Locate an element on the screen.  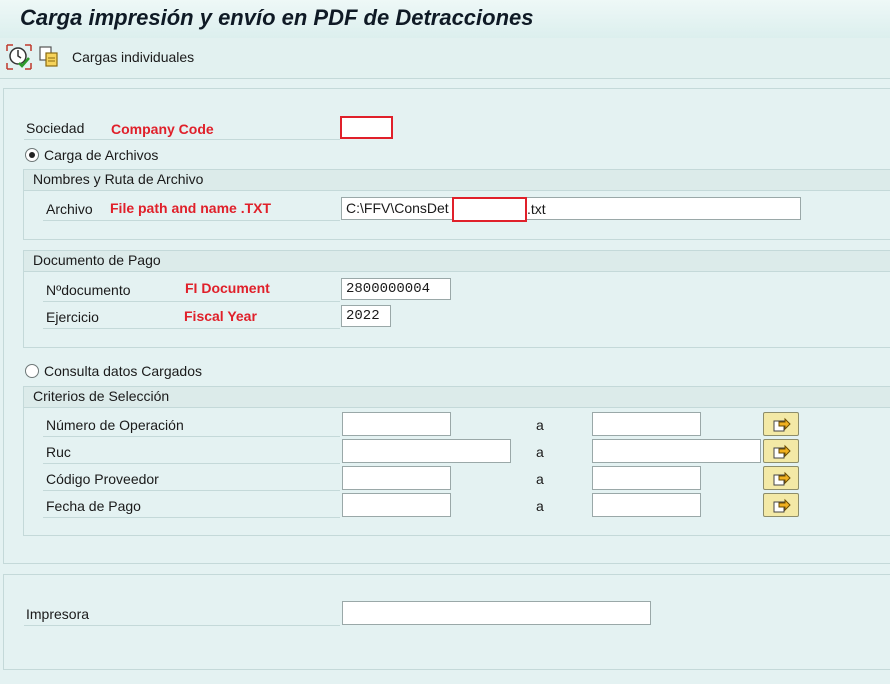
company-code-annotation: Company Code is located at coordinates (162, 129).